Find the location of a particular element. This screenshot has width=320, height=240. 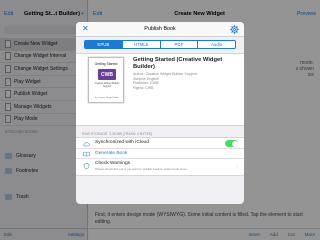

dialog-header: ✕ Publish Book is located at coordinates (160, 29).